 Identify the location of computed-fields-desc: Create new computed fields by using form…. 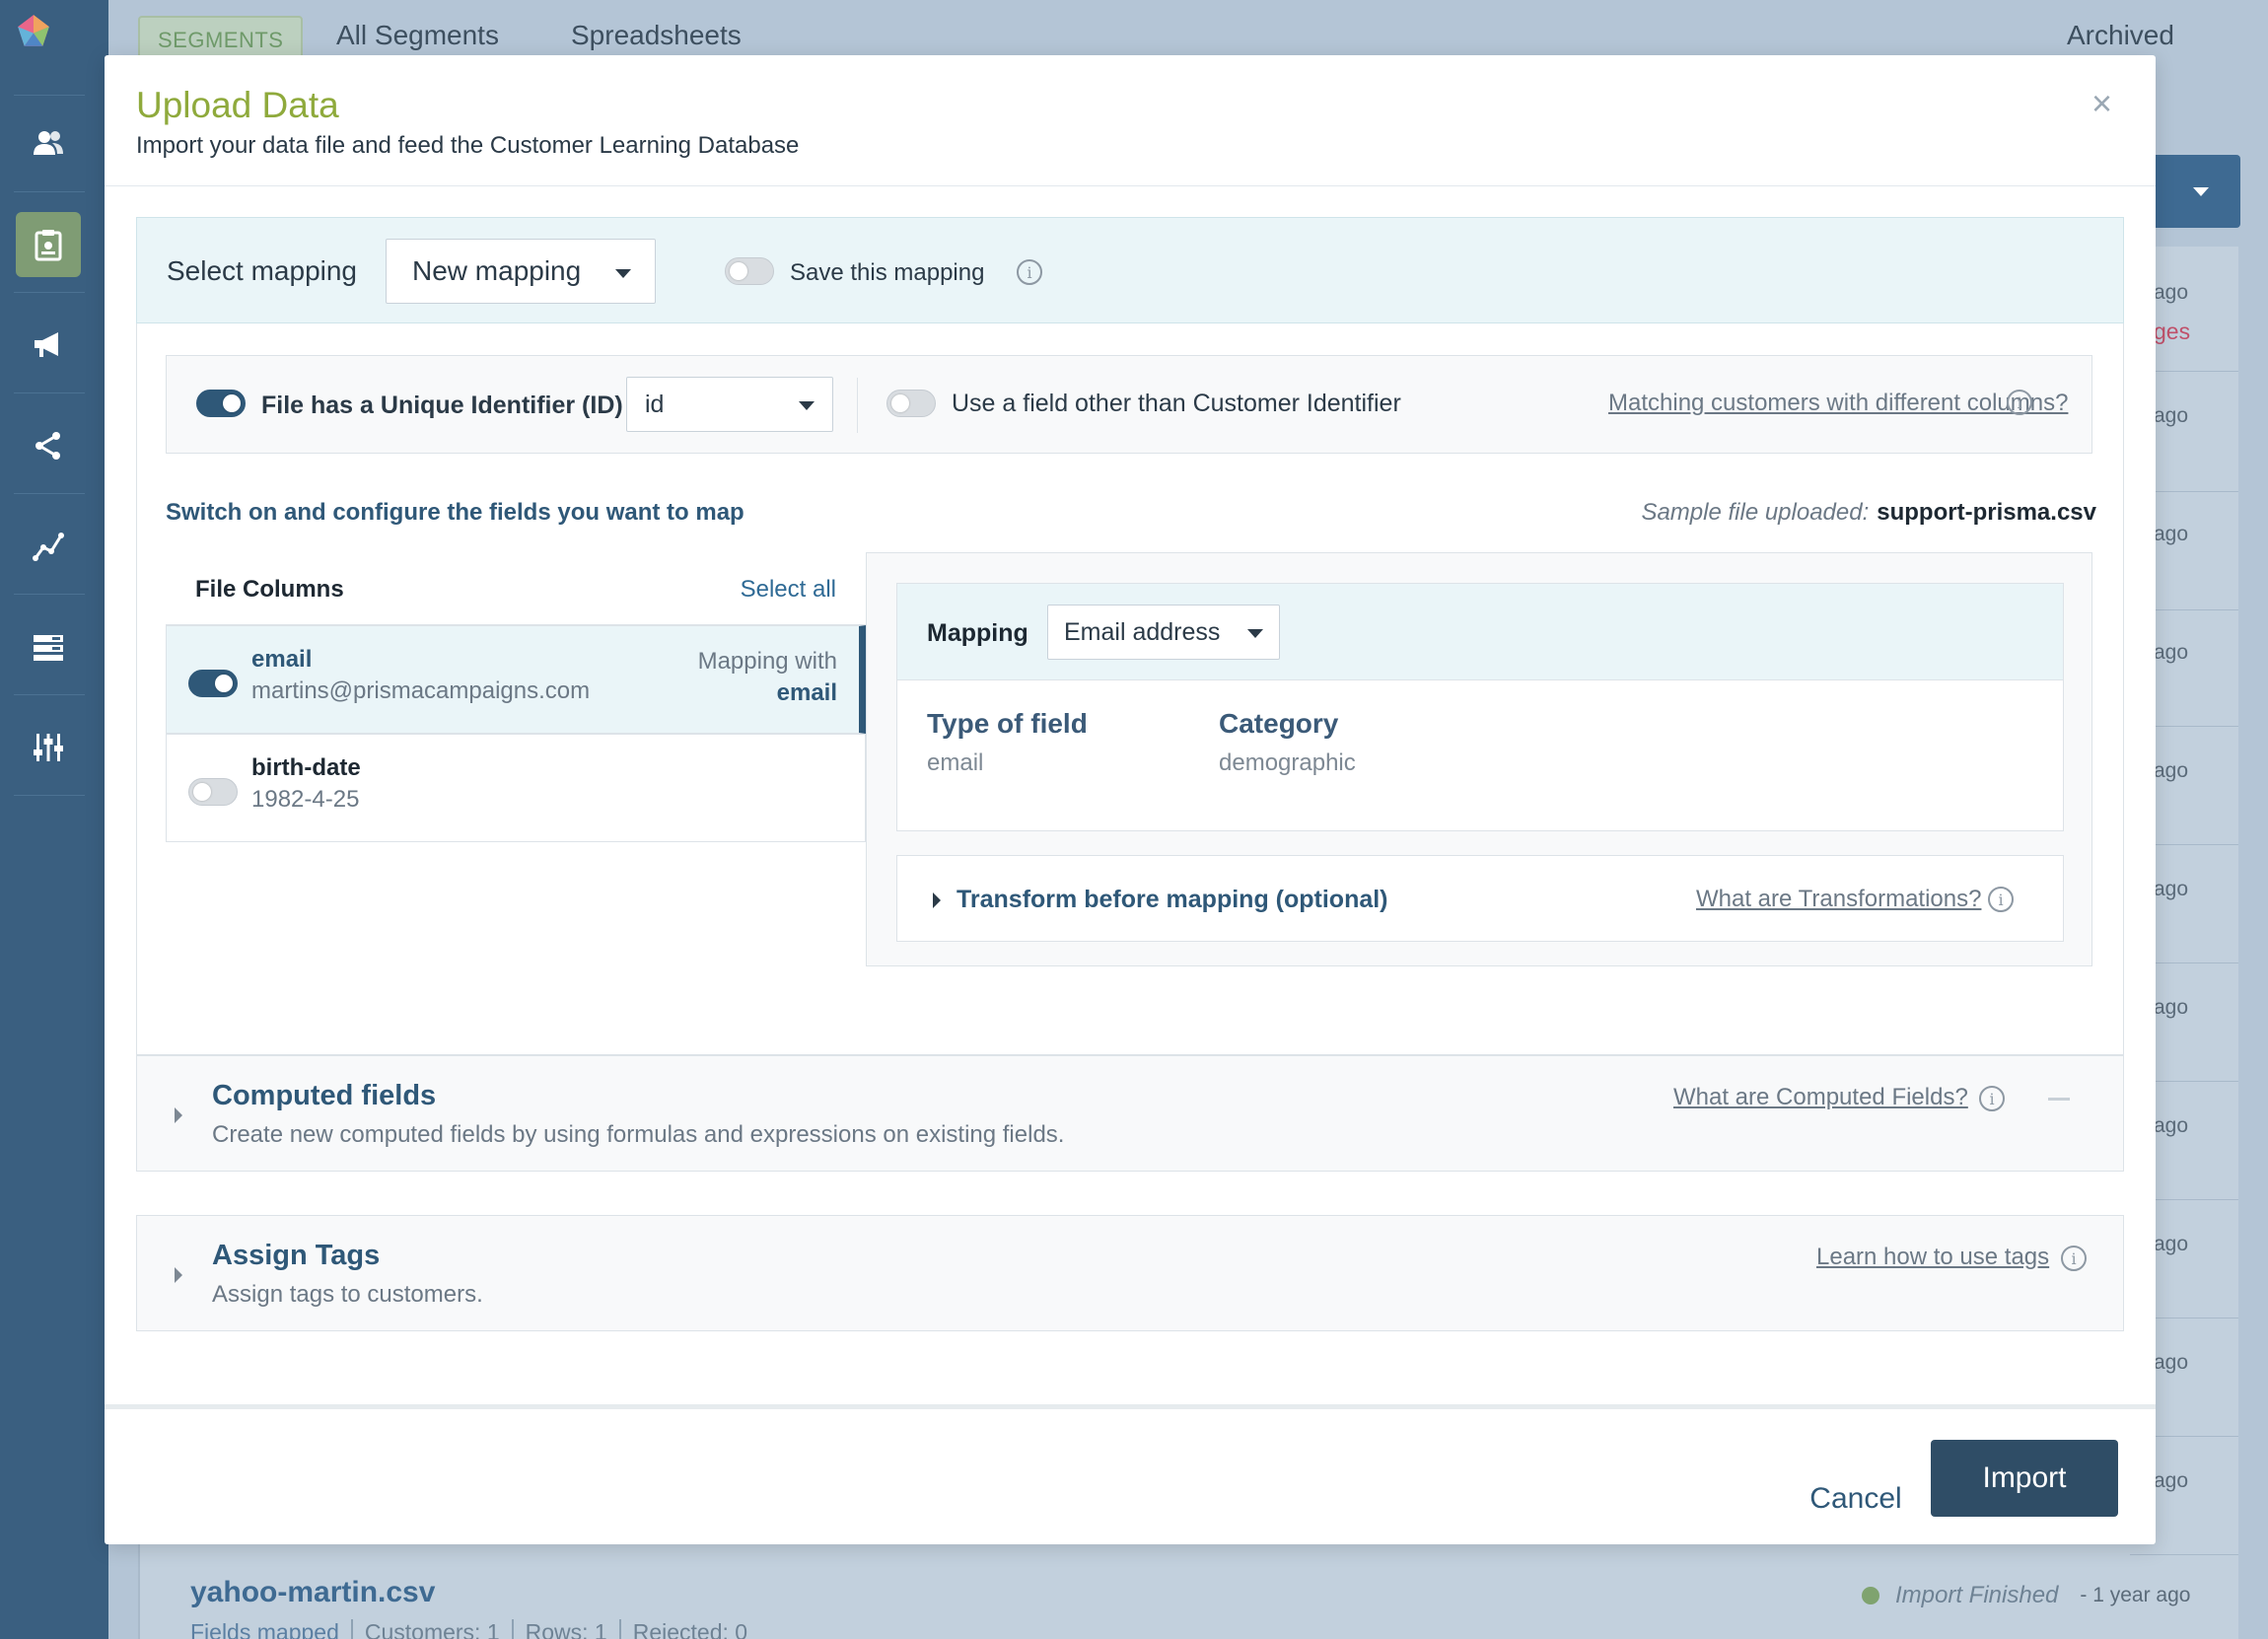
(638, 1134).